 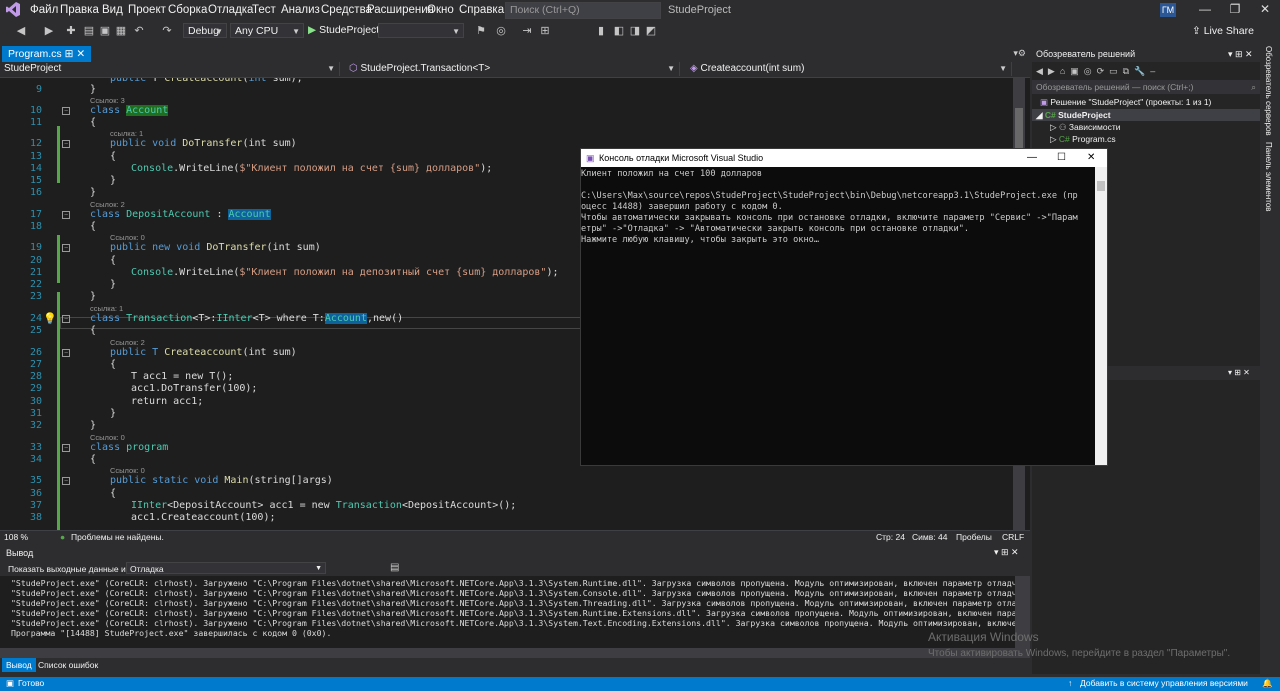 I want to click on lightbulb-icon: 💡, so click(x=50, y=318).